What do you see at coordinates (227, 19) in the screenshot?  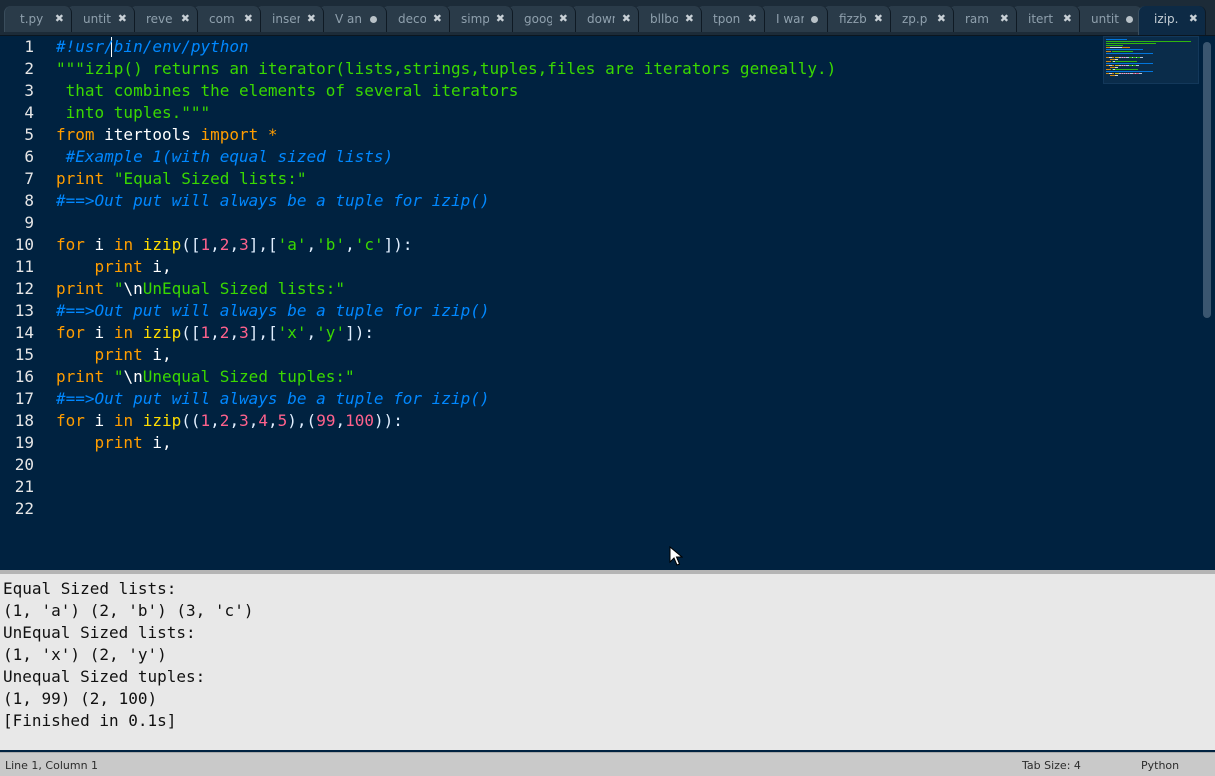 I see `tab-4: com ✖` at bounding box center [227, 19].